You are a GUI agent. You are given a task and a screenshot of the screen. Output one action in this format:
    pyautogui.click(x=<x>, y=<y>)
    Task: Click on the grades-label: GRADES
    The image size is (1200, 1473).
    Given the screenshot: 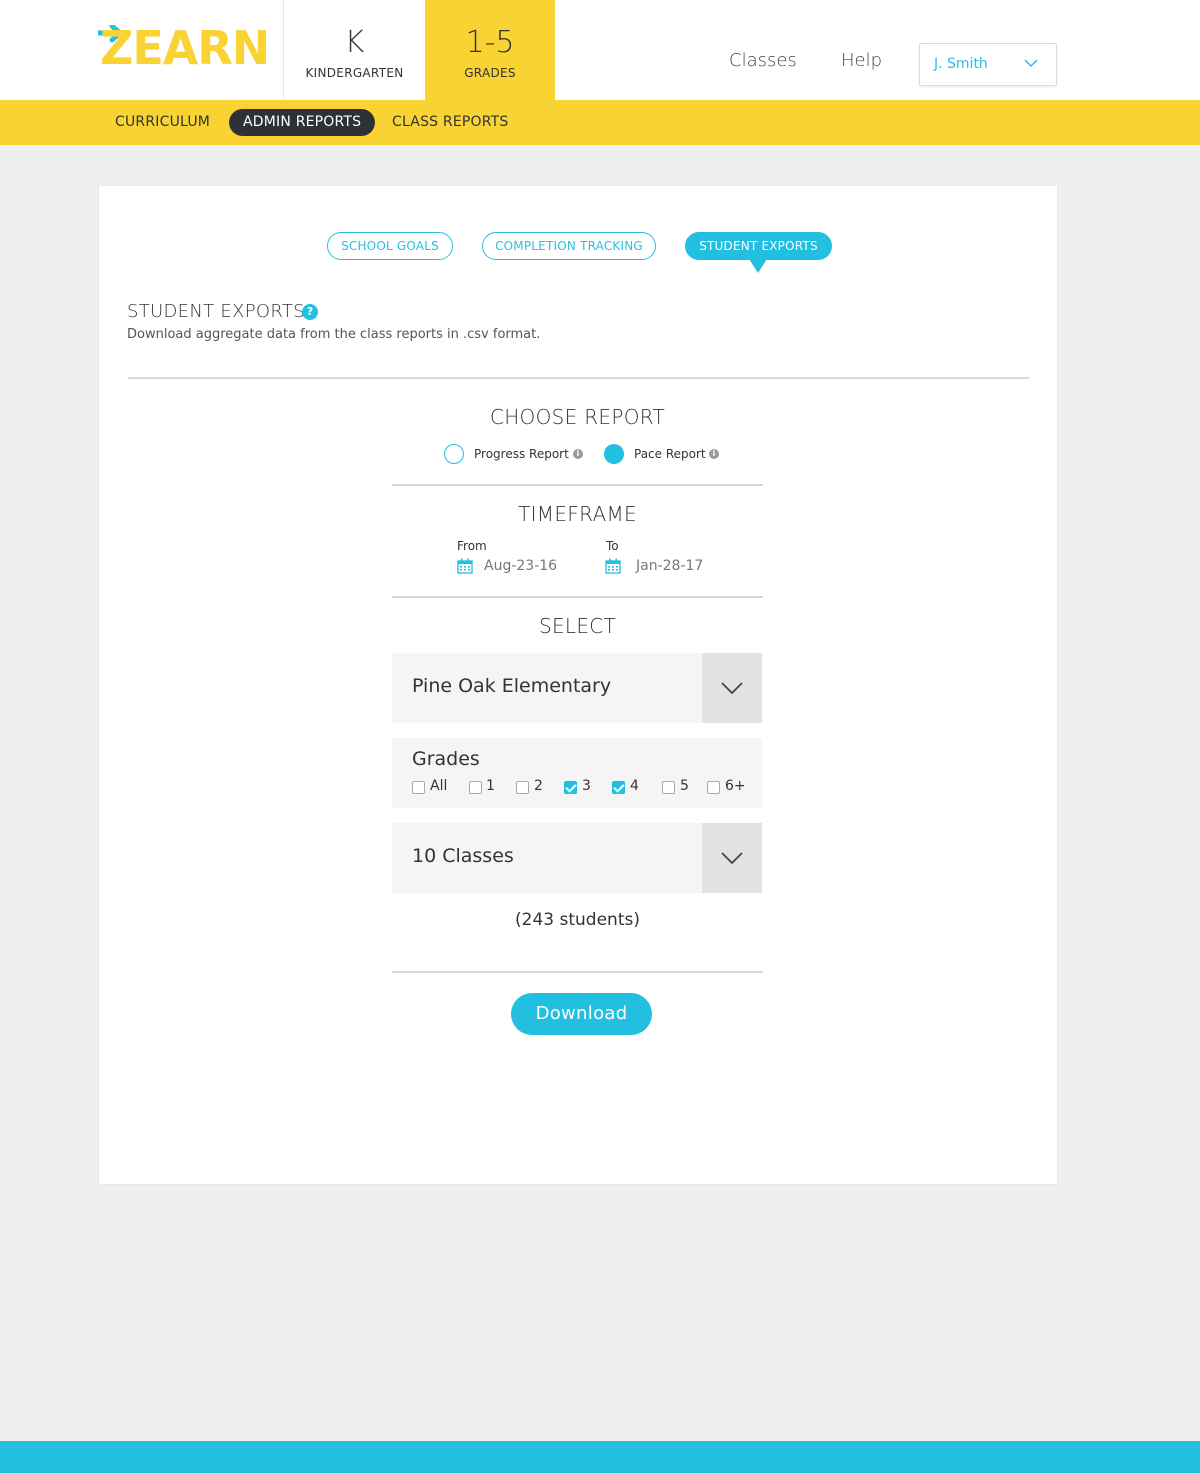 What is the action you would take?
    pyautogui.click(x=490, y=73)
    